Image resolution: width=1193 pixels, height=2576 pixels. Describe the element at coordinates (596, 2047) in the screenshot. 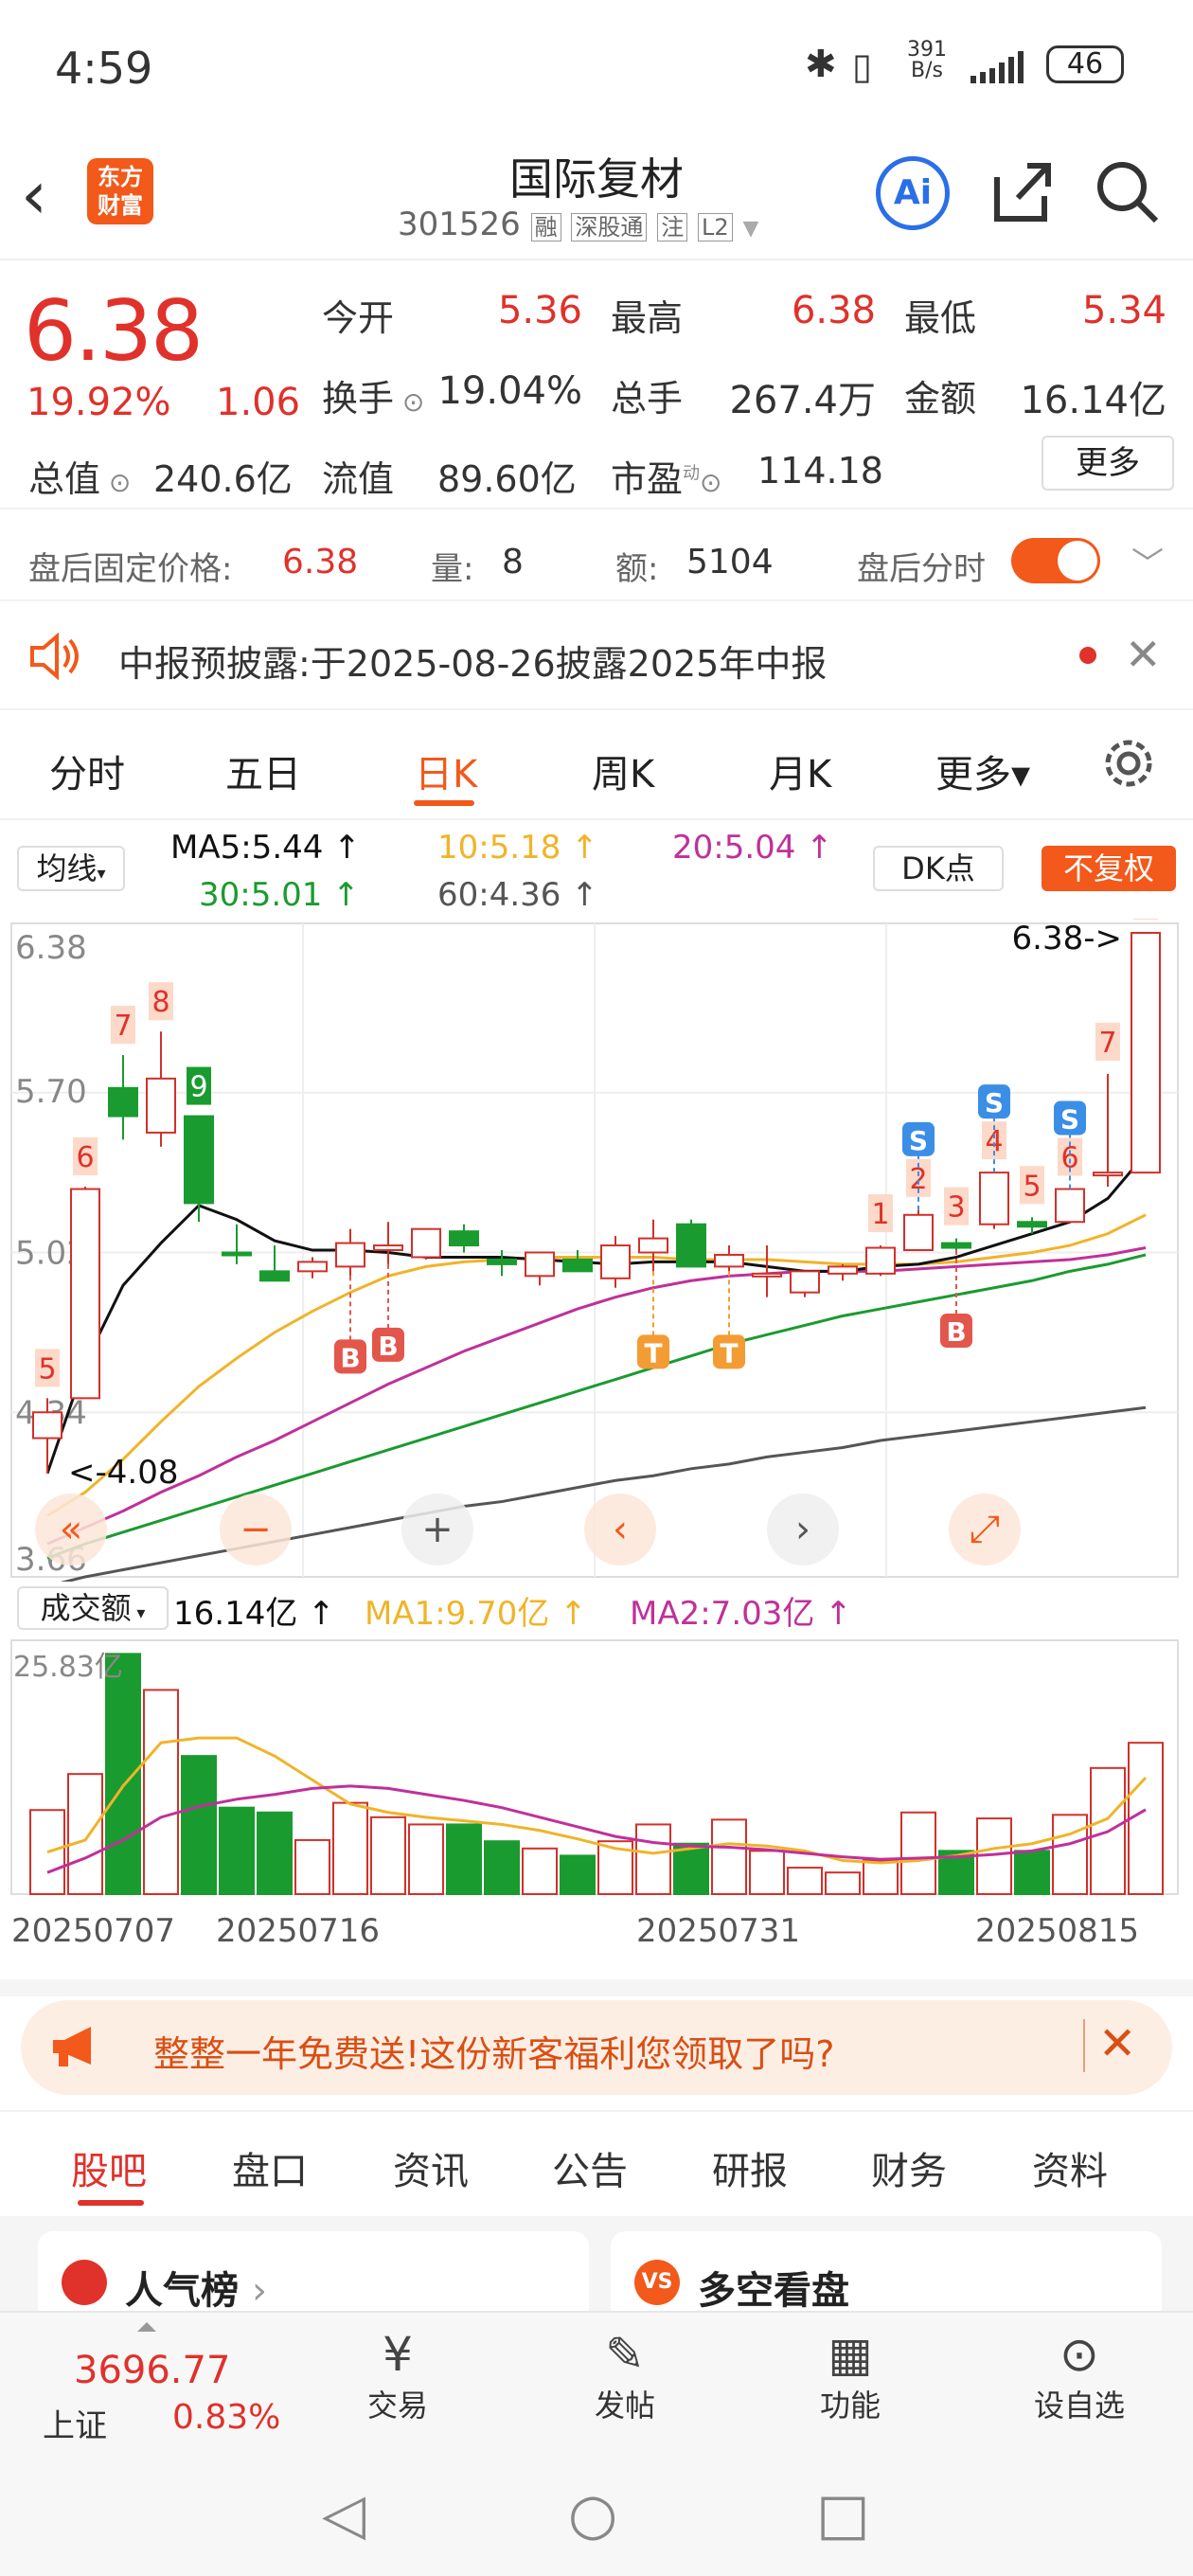

I see `promo-banner: 整整一年免费送!这份新客福利您领取了吗? ✕` at that location.